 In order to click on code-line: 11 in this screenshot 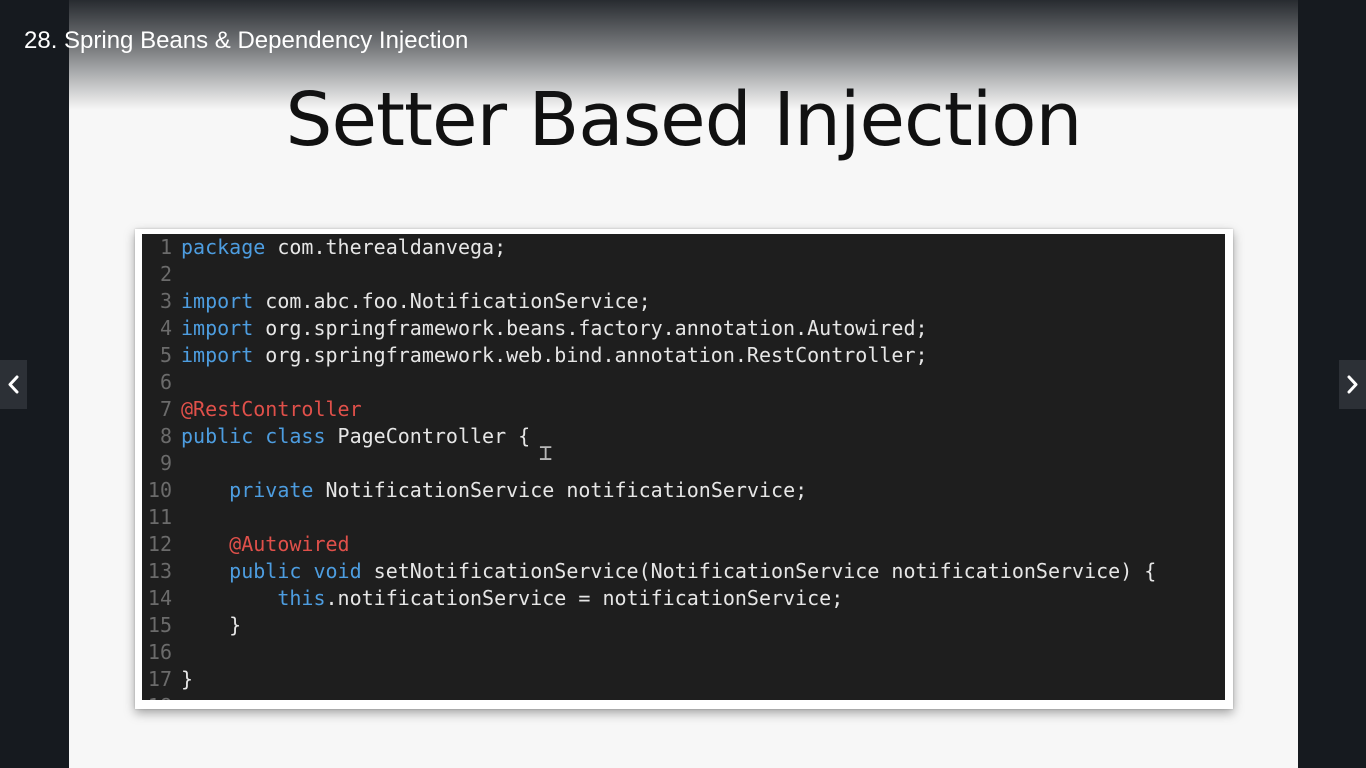, I will do `click(161, 517)`.